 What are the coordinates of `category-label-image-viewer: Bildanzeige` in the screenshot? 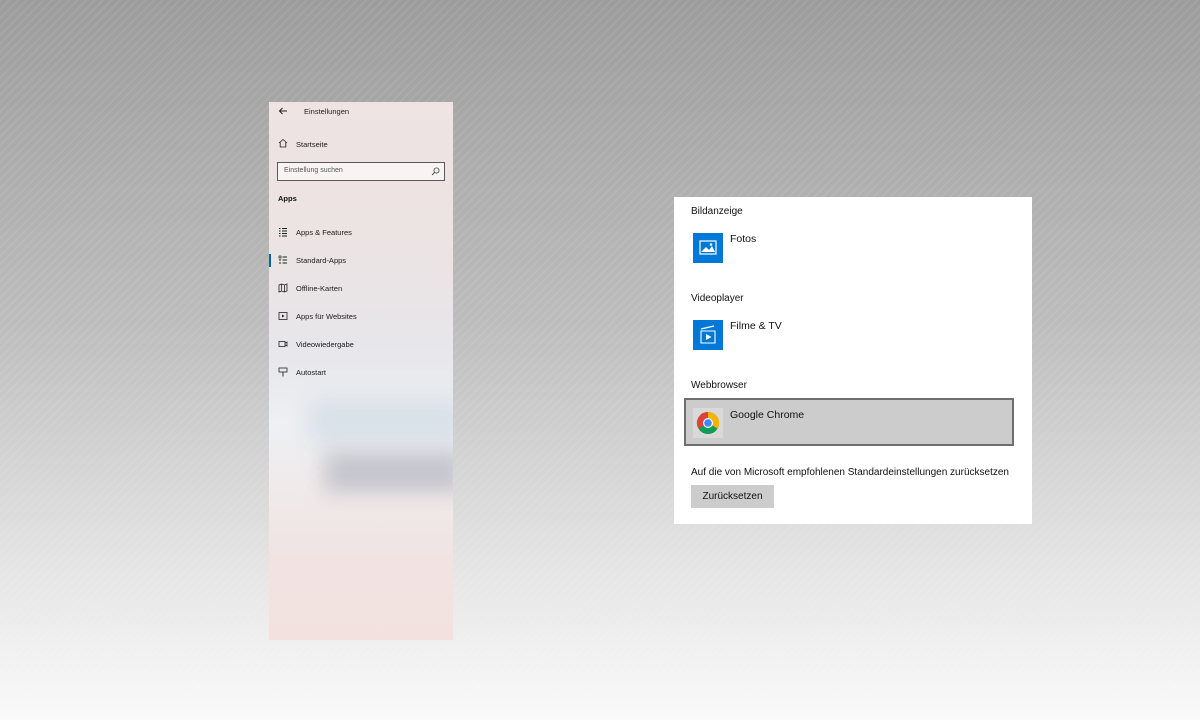 It's located at (717, 211).